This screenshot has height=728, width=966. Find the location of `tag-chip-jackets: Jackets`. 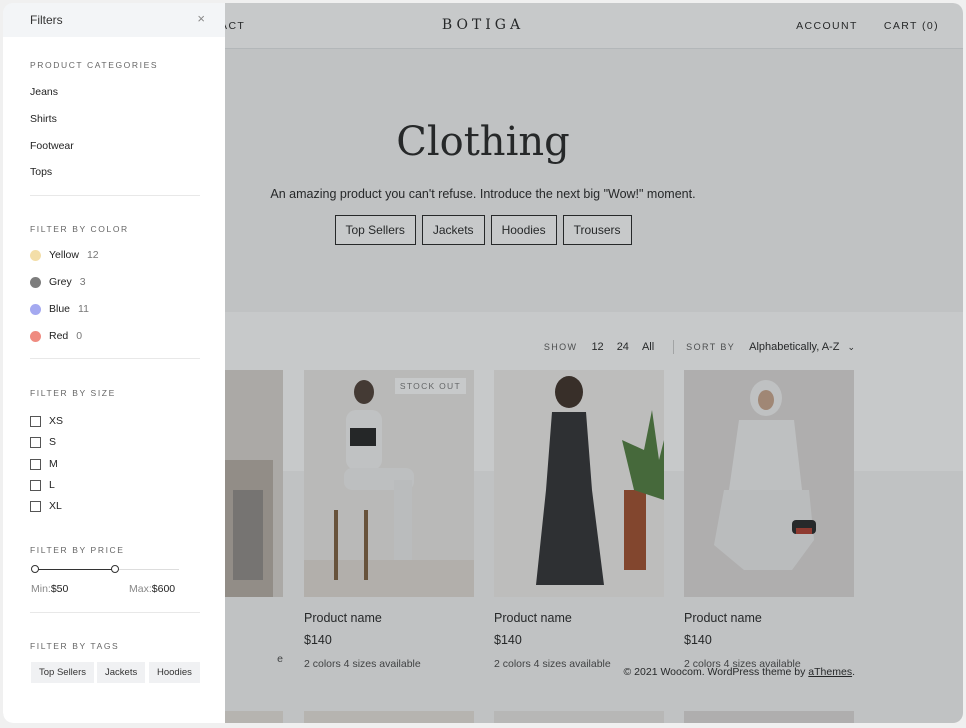

tag-chip-jackets: Jackets is located at coordinates (121, 672).